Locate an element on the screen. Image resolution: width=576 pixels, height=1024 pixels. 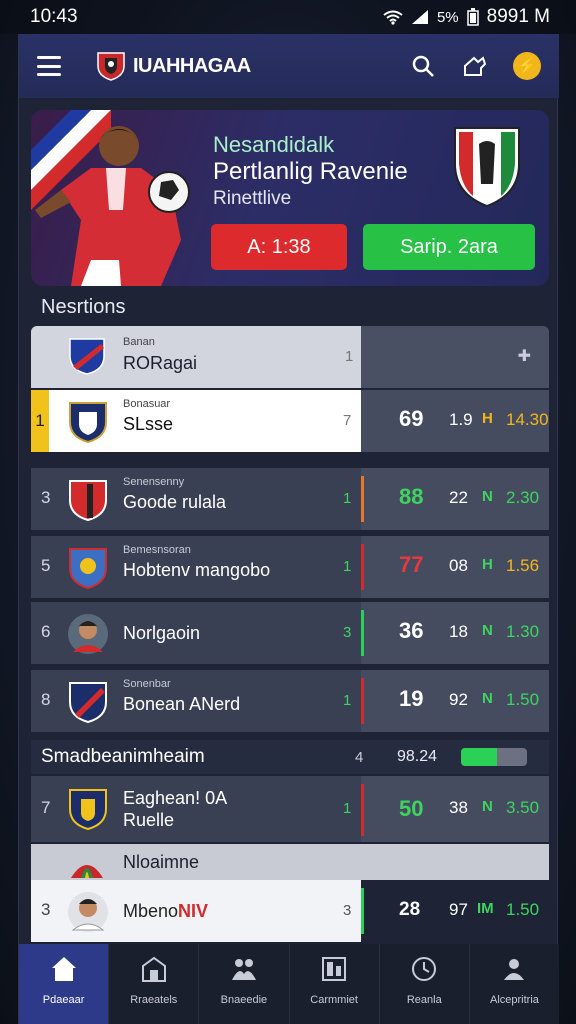
team-played: 97 is located at coordinates (458, 909).